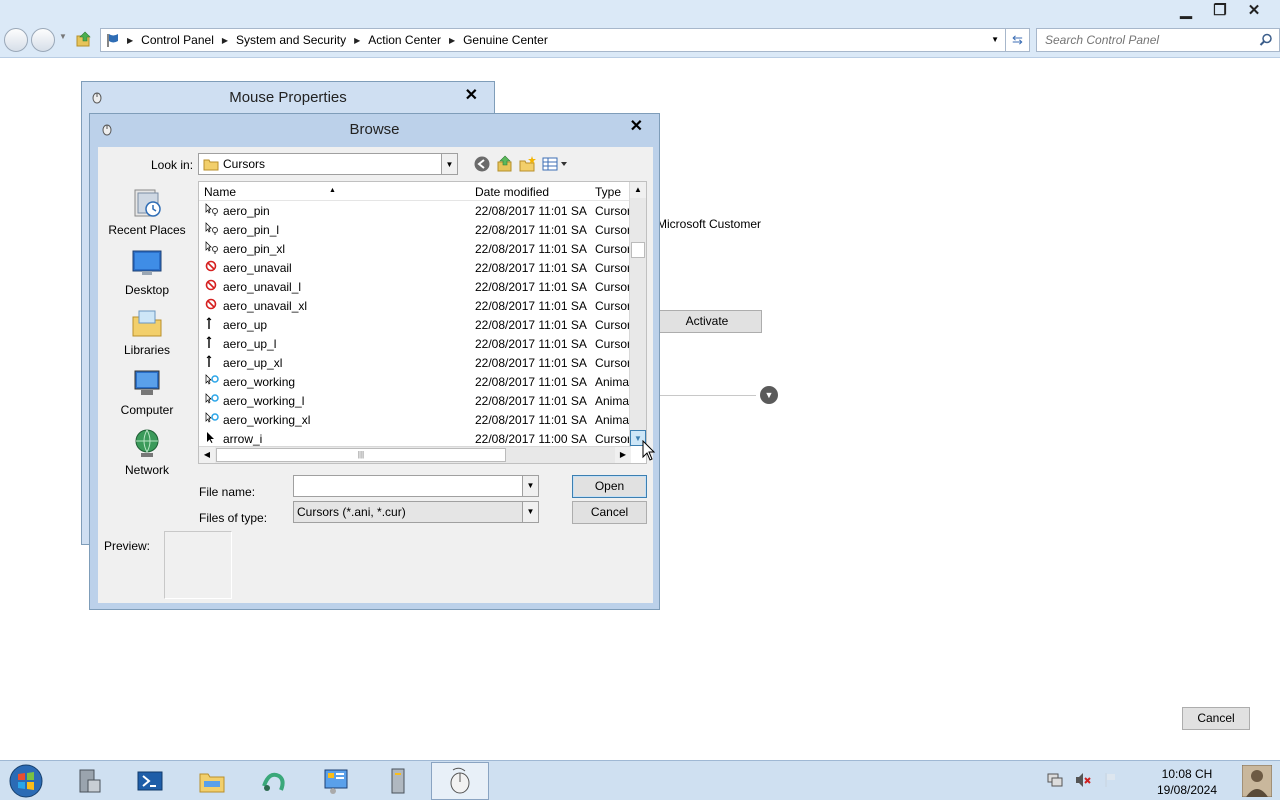 The height and width of the screenshot is (800, 1280). I want to click on search-field, so click(1158, 40).